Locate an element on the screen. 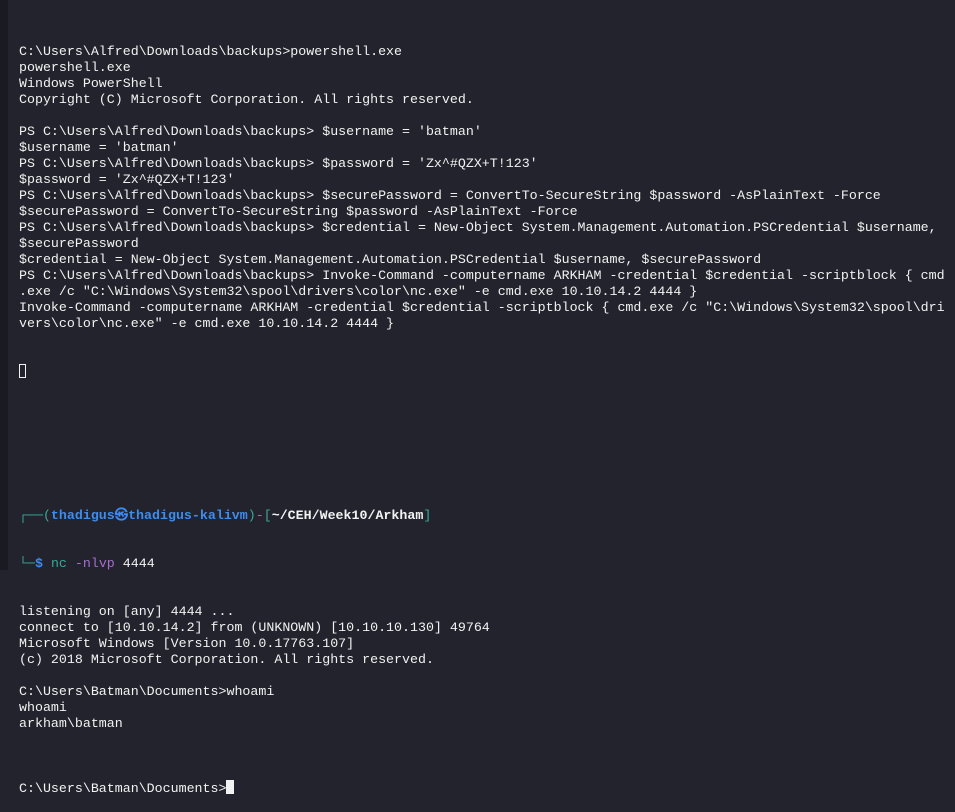 The height and width of the screenshot is (812, 955). active-prompt-line: C:\Users\Batman\Documents> is located at coordinates (482, 788).